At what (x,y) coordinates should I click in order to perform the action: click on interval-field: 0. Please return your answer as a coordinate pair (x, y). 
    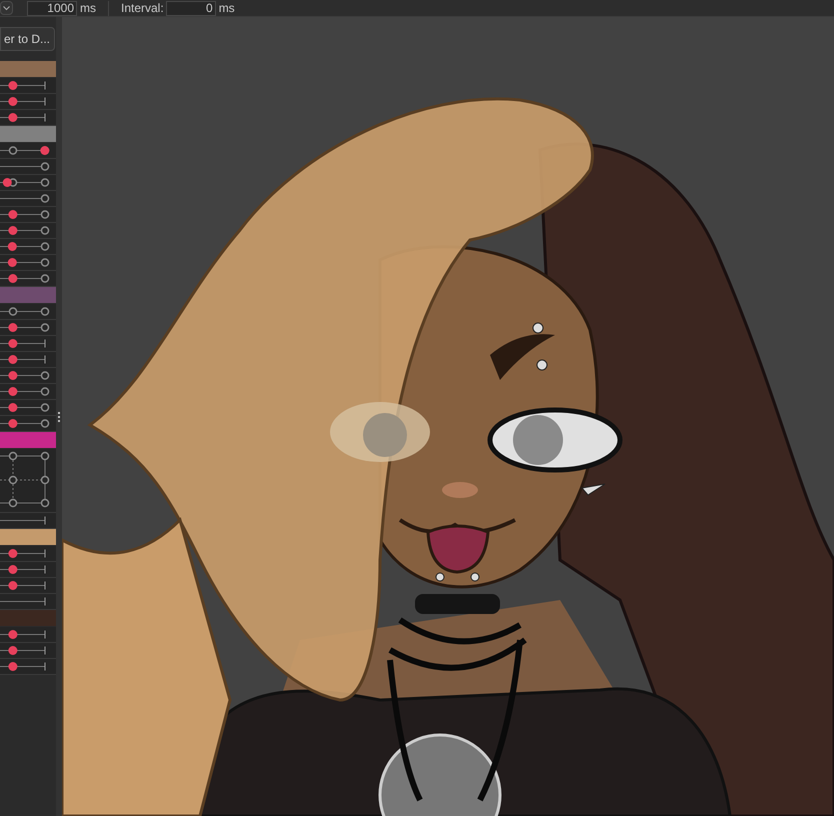
    Looking at the image, I should click on (191, 8).